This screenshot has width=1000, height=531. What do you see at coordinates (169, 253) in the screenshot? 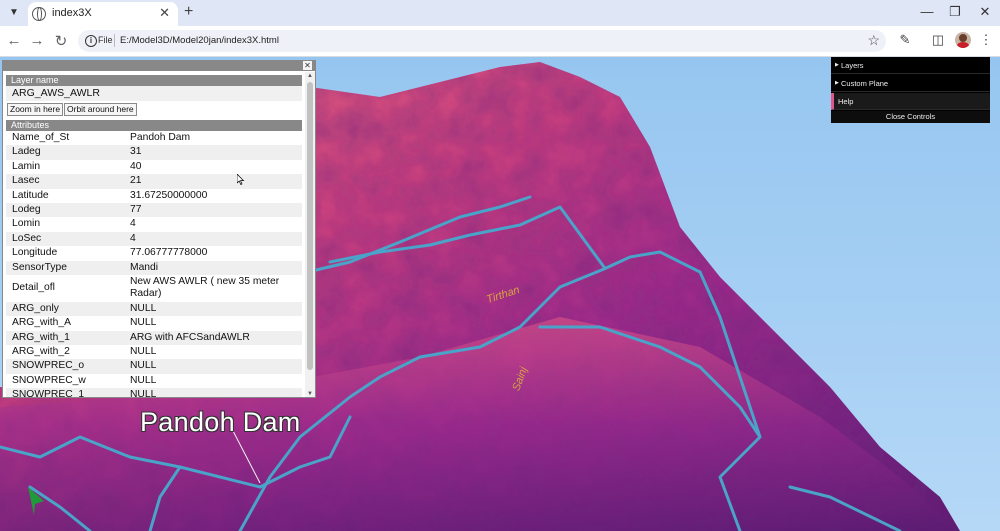
I see `attr-value: 77.06777778000` at bounding box center [169, 253].